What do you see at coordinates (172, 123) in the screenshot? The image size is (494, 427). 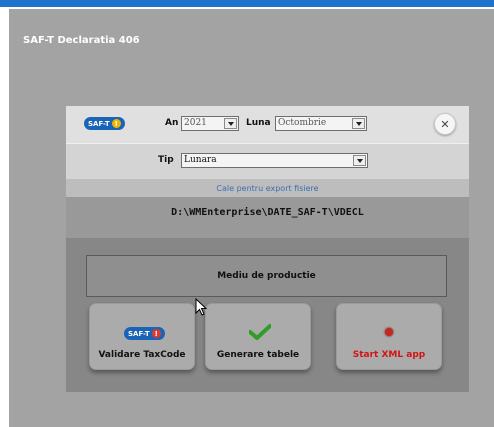 I see `year-label: An` at bounding box center [172, 123].